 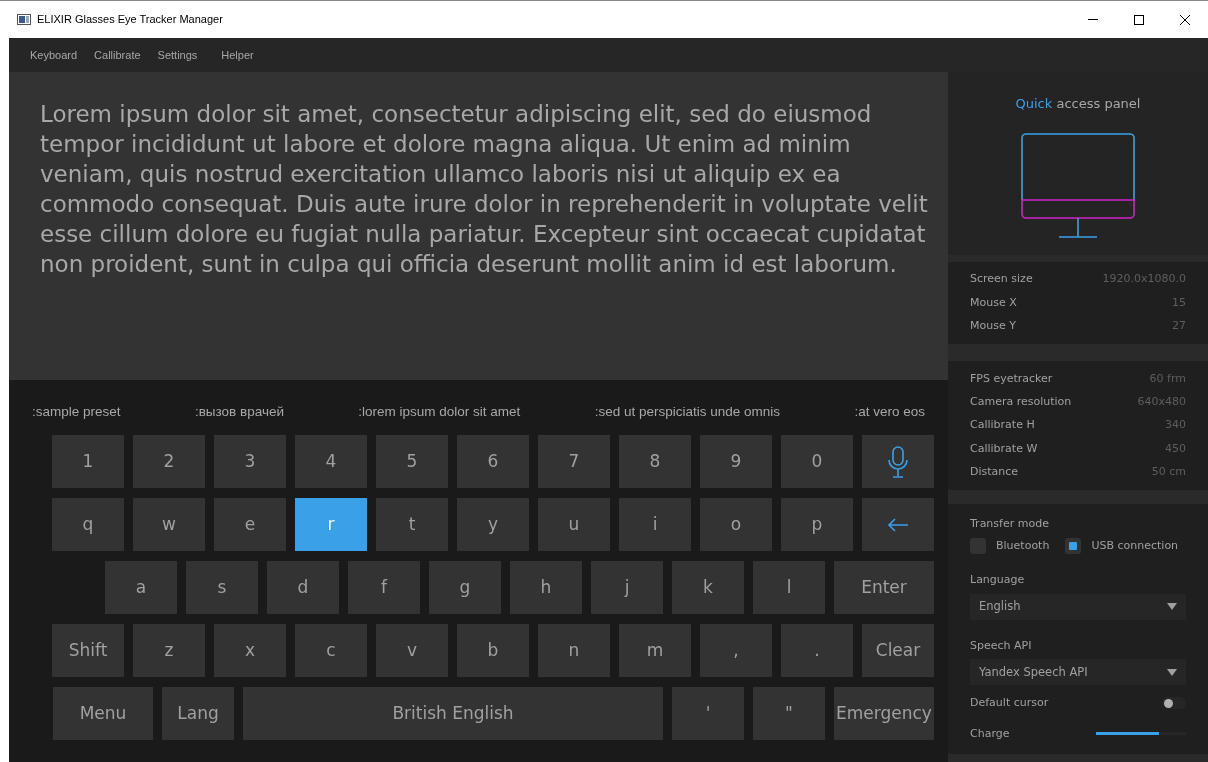 I want to click on key-button: 0, so click(x=817, y=462).